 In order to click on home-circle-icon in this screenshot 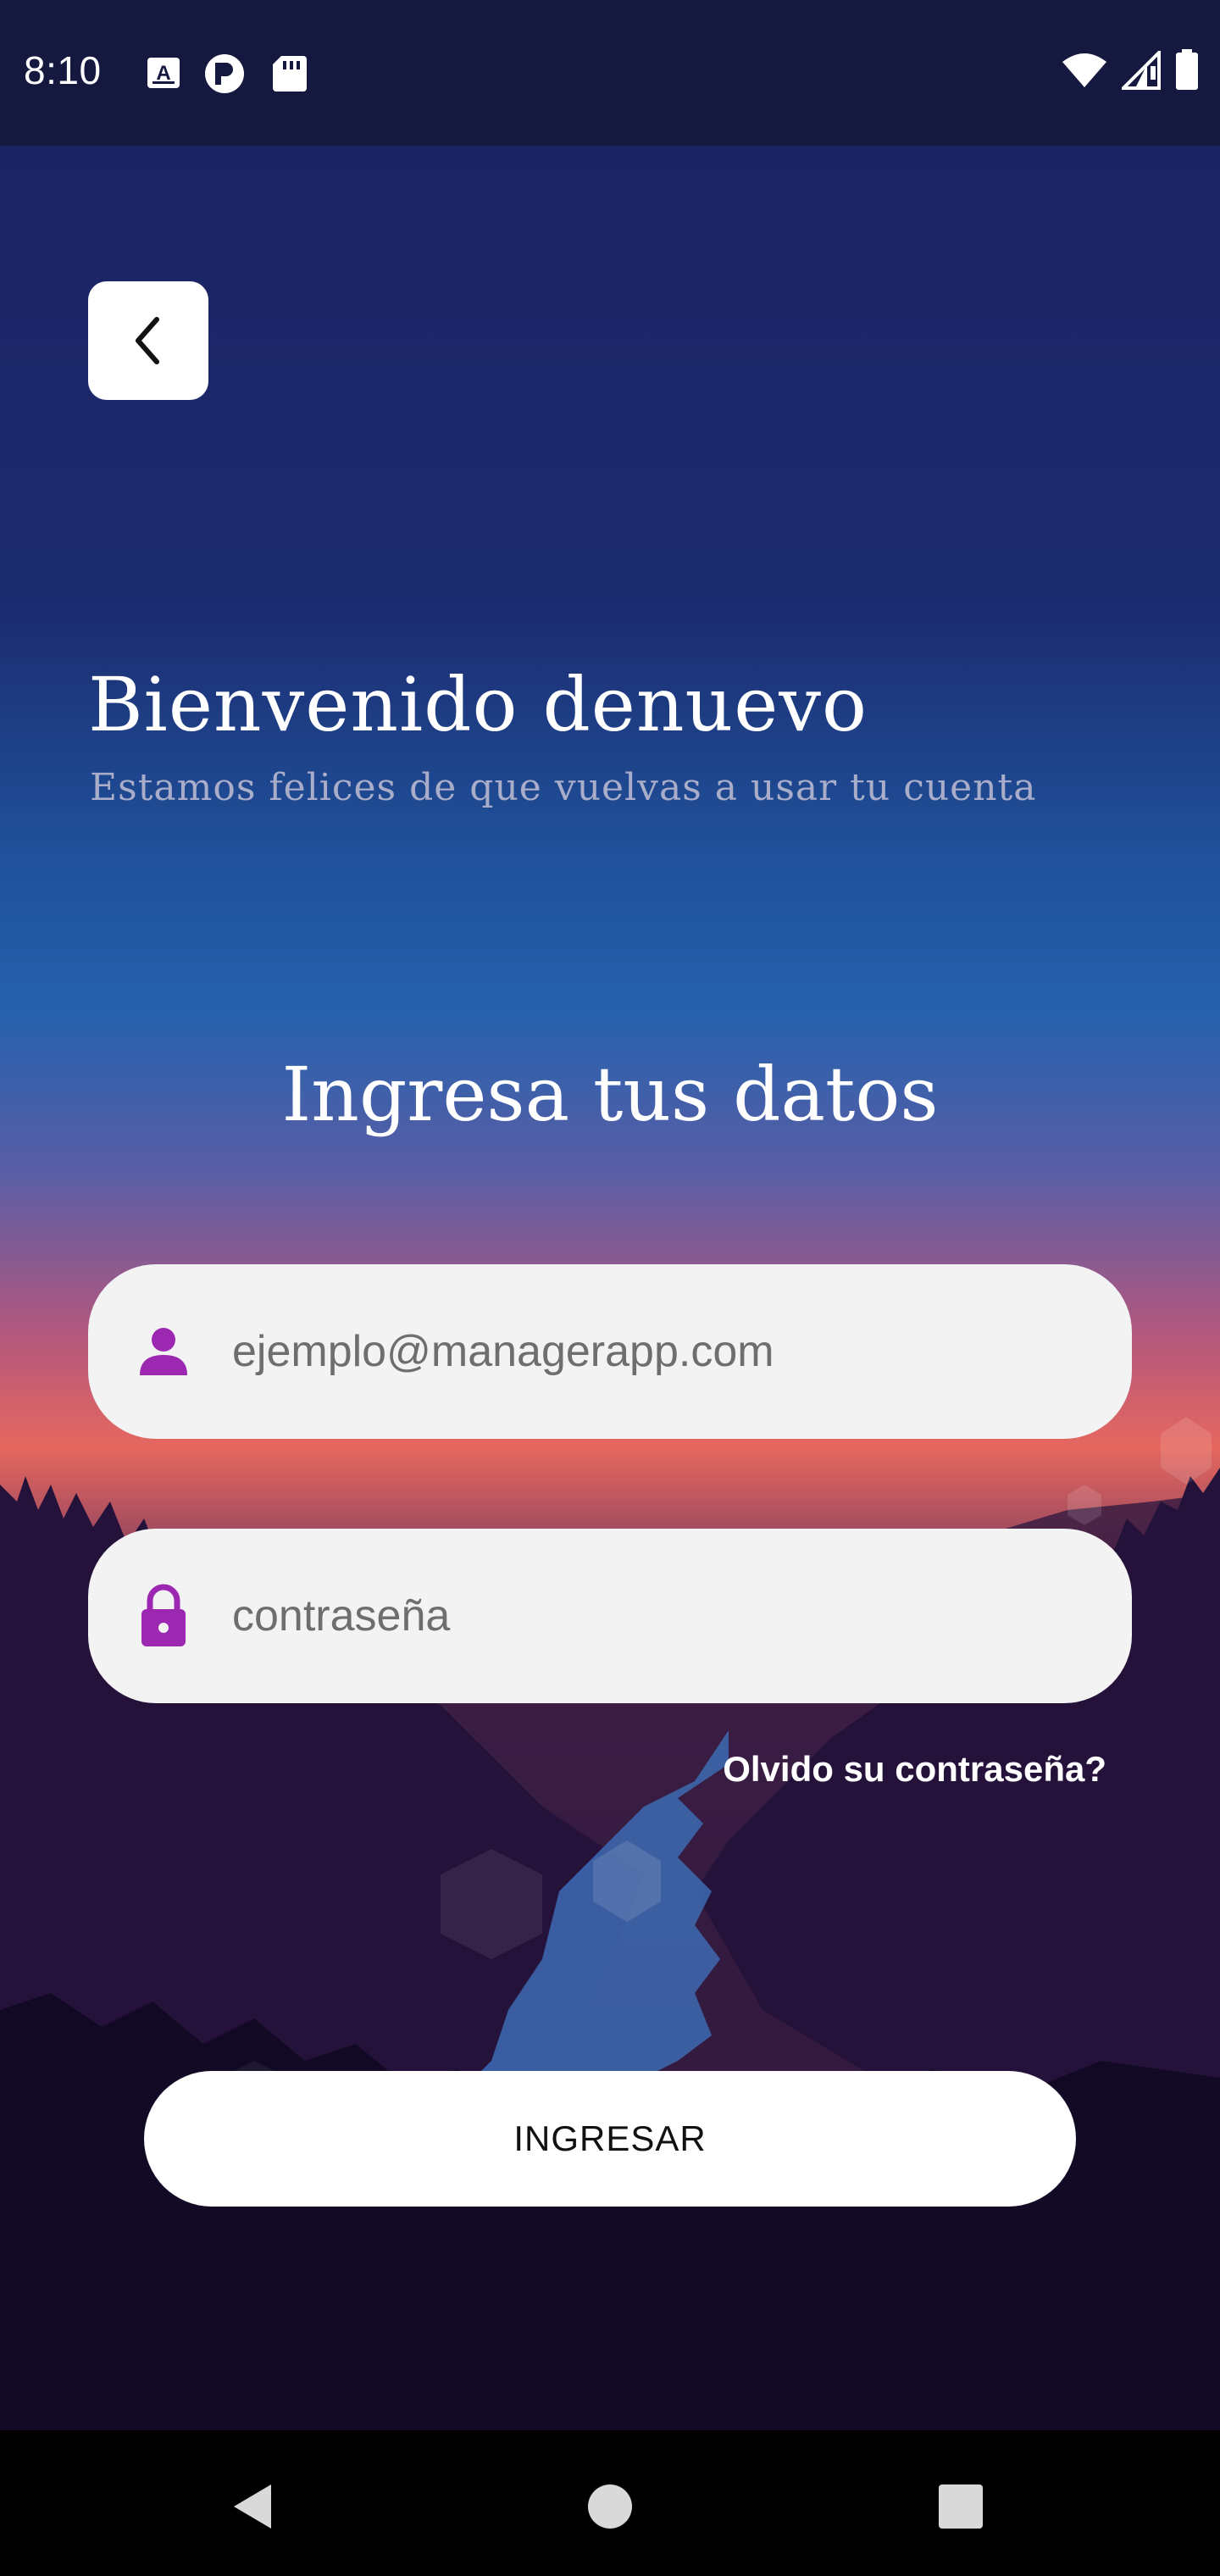, I will do `click(610, 2506)`.